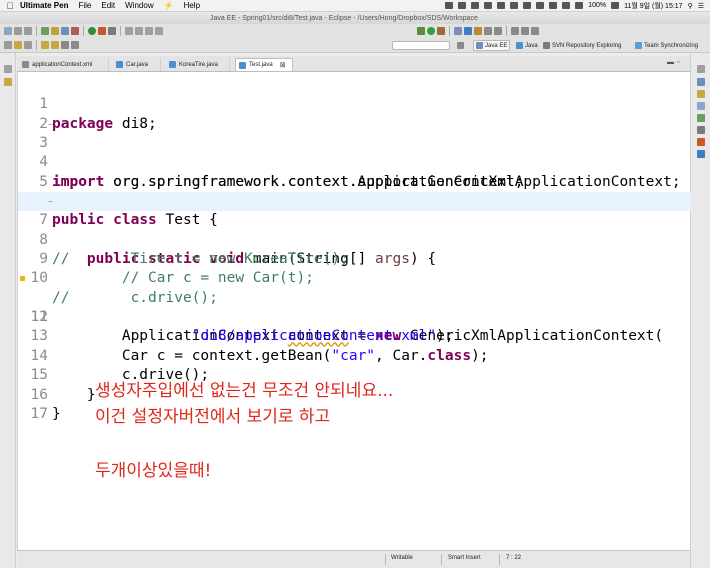 Image resolution: width=710 pixels, height=568 pixels. I want to click on debug-server-icon, so click(102, 31).